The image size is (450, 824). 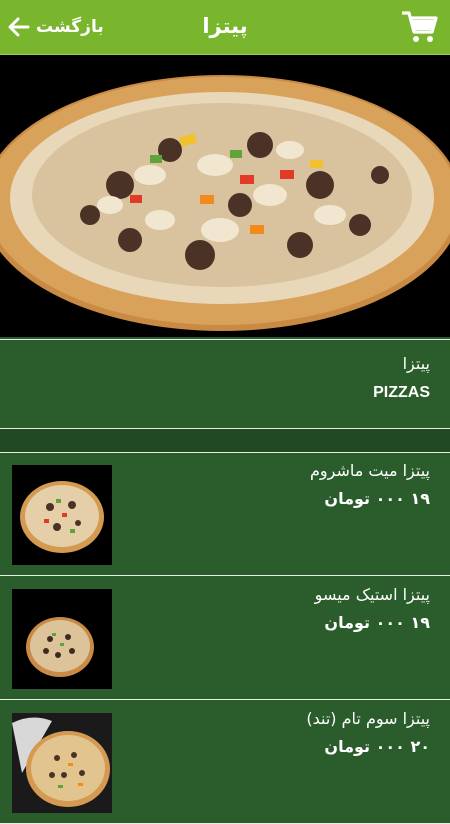 What do you see at coordinates (225, 384) in the screenshot?
I see `category-header: پیتزا PIZZAS` at bounding box center [225, 384].